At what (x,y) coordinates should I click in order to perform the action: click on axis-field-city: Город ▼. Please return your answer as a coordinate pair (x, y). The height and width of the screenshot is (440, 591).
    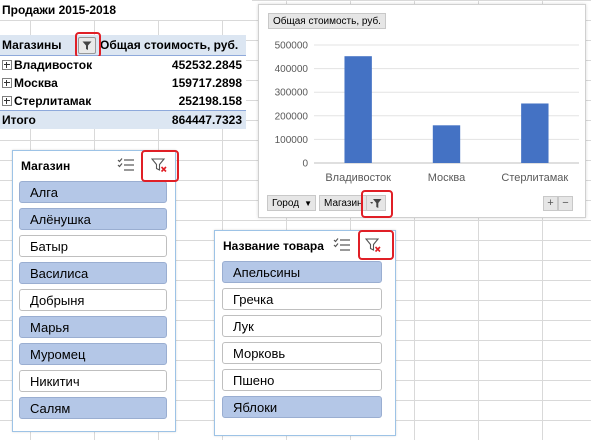
    Looking at the image, I should click on (292, 203).